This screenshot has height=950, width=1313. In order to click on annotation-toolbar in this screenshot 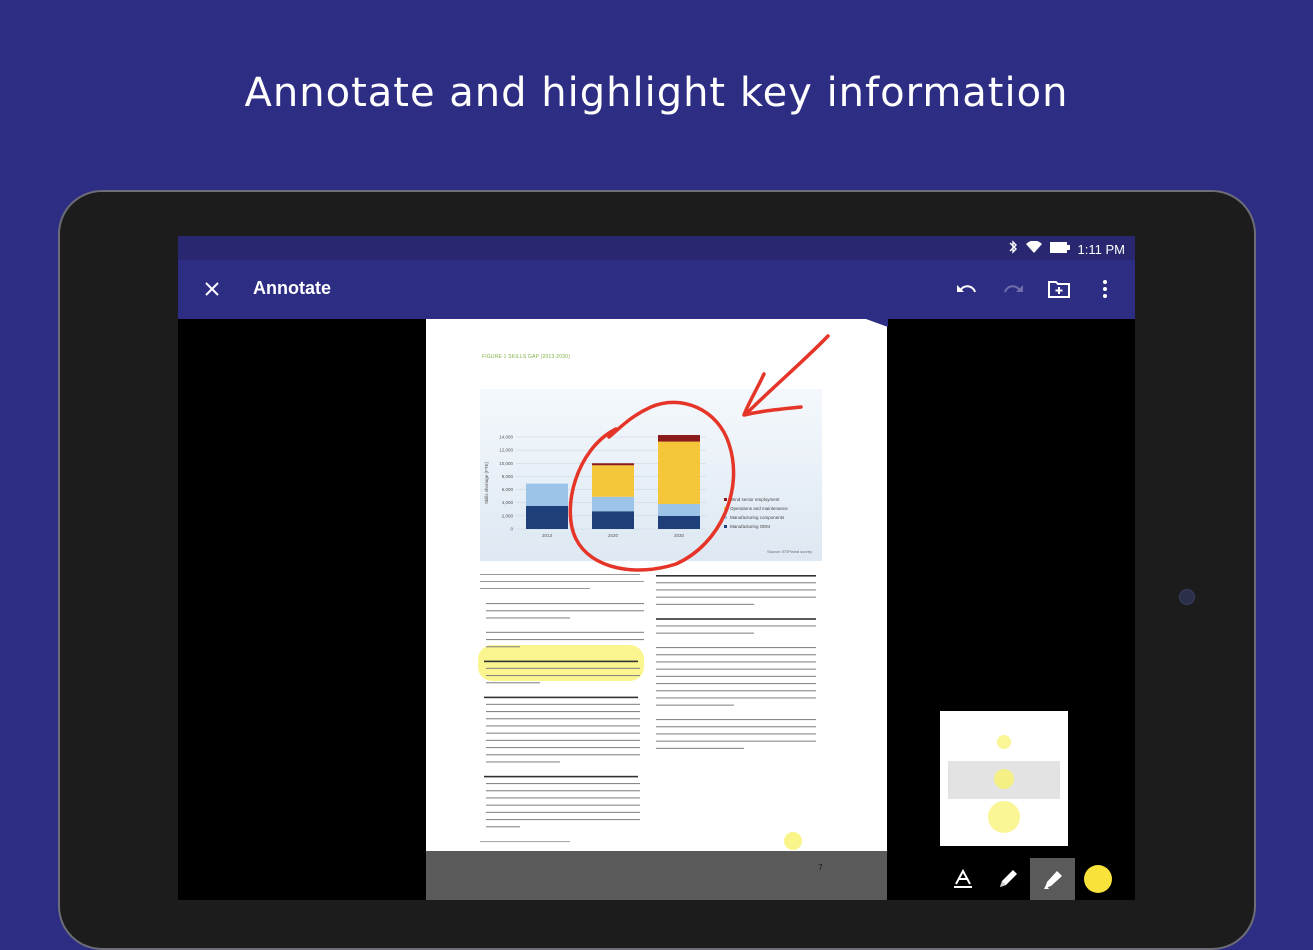, I will do `click(1035, 879)`.